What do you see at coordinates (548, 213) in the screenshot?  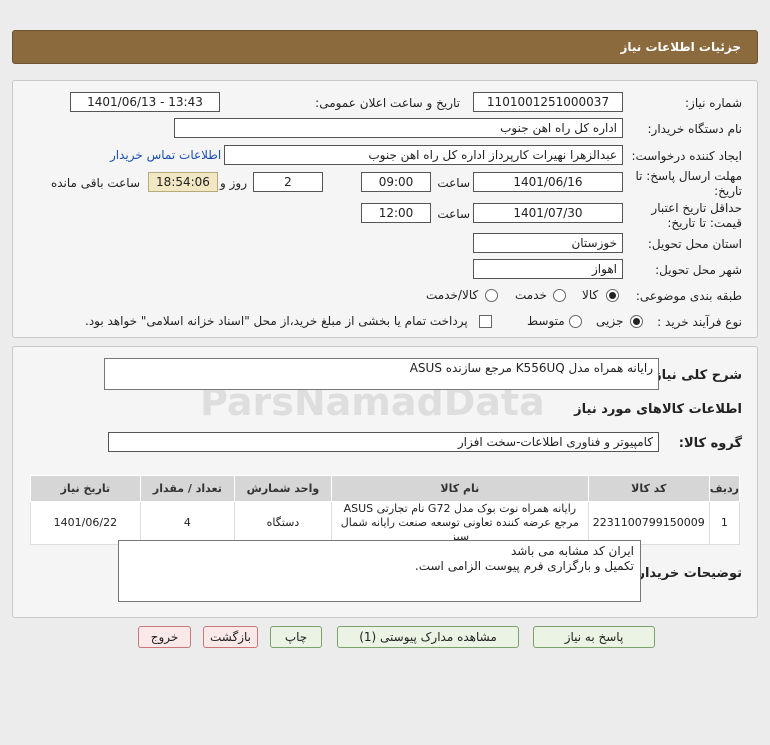 I see `validity-date-field: 1401/07/30` at bounding box center [548, 213].